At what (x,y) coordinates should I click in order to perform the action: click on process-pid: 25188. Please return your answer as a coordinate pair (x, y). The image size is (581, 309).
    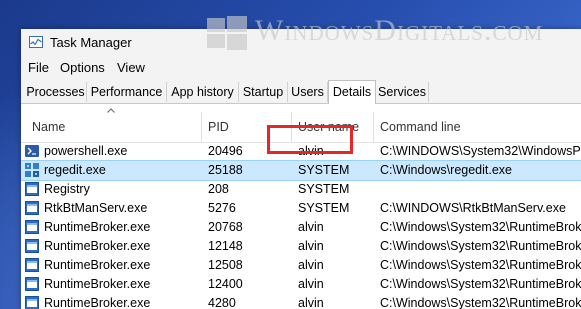
    Looking at the image, I should click on (225, 170).